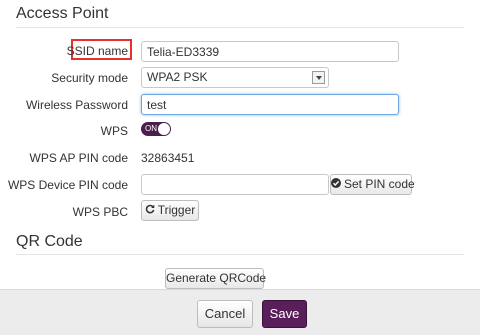 The width and height of the screenshot is (480, 335). What do you see at coordinates (67, 185) in the screenshot?
I see `wps-device-pin-label: WPS Device PIN code` at bounding box center [67, 185].